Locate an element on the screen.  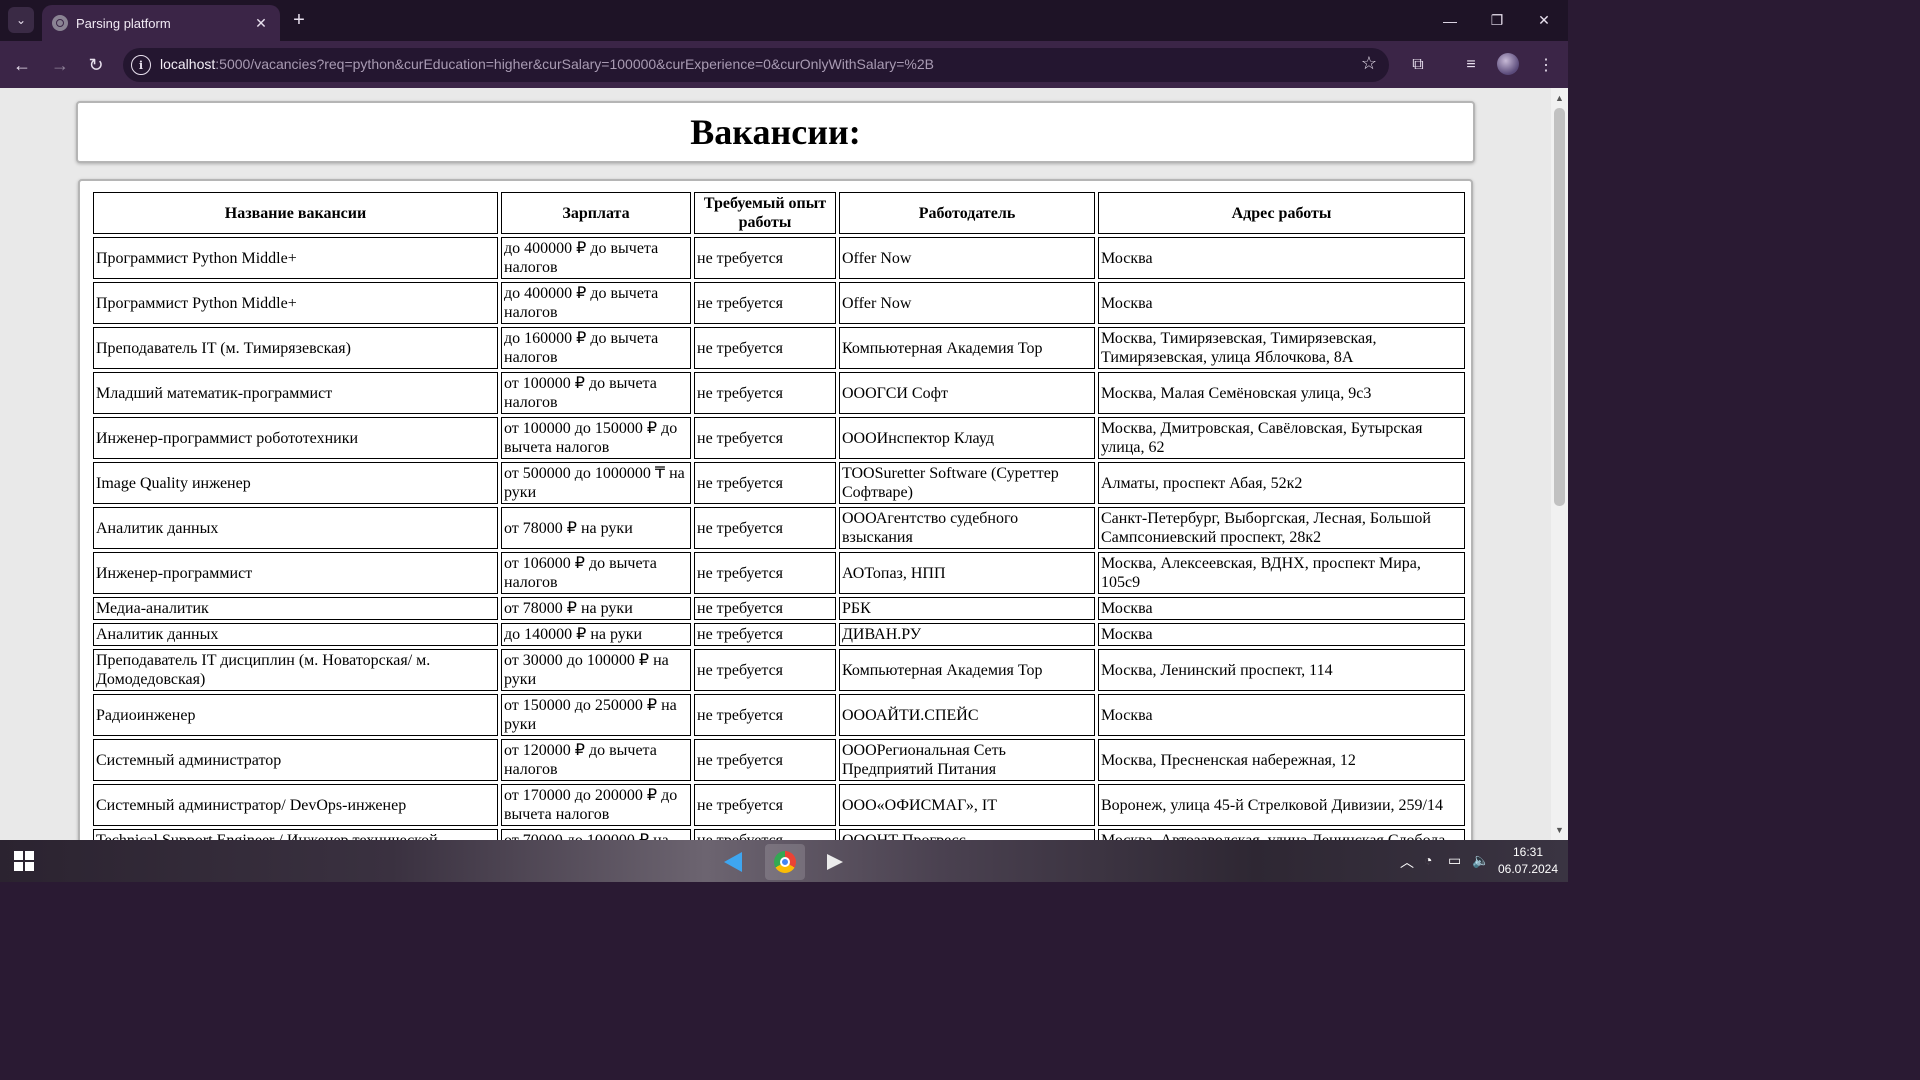
app-taskbar-button is located at coordinates (835, 862).